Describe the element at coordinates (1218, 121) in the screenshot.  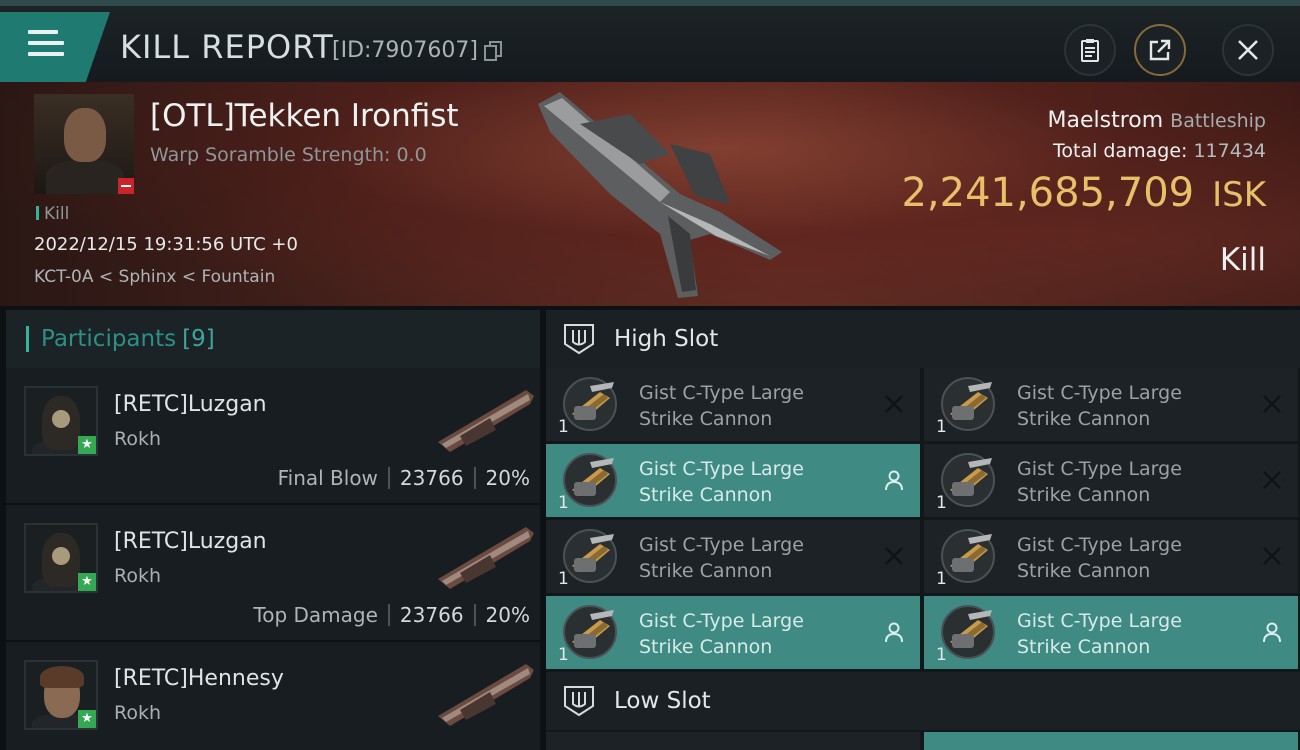
I see `ship-class: Battleship` at that location.